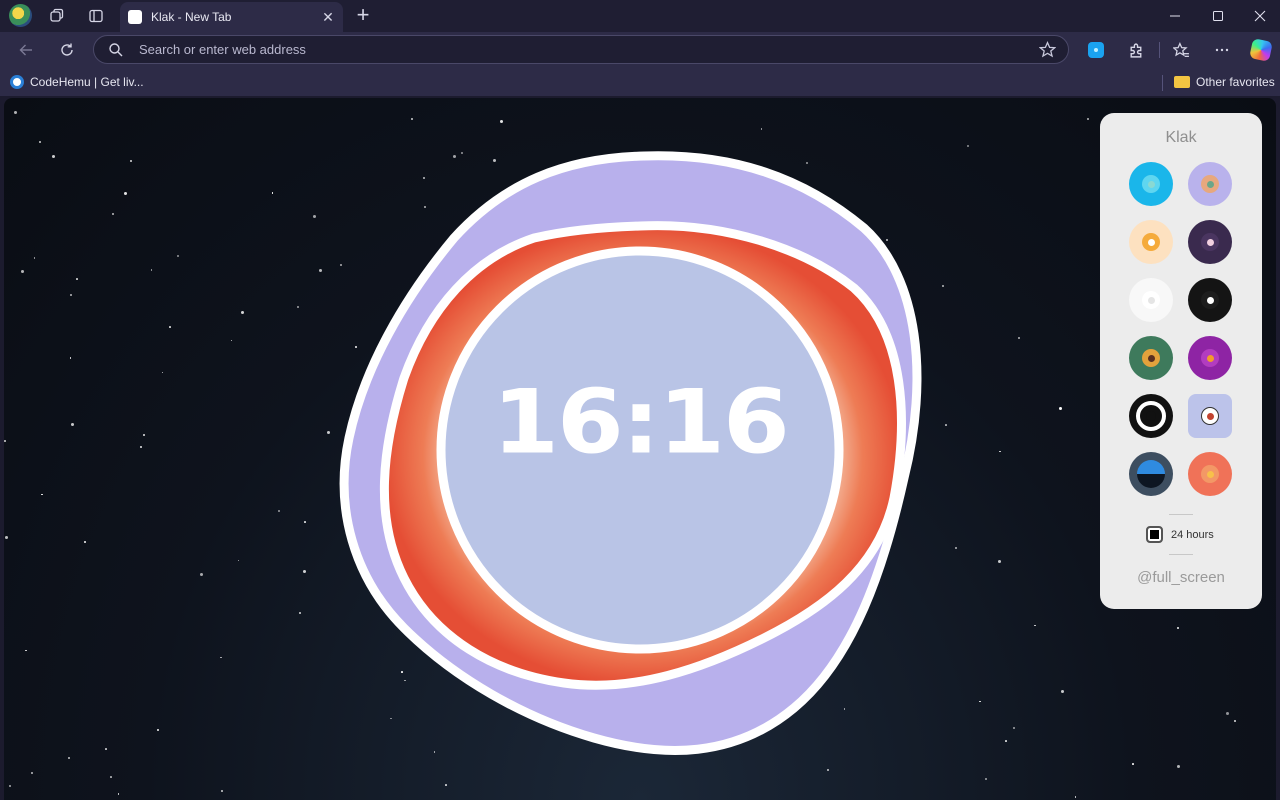  I want to click on tab-actions-icon, so click(96, 16).